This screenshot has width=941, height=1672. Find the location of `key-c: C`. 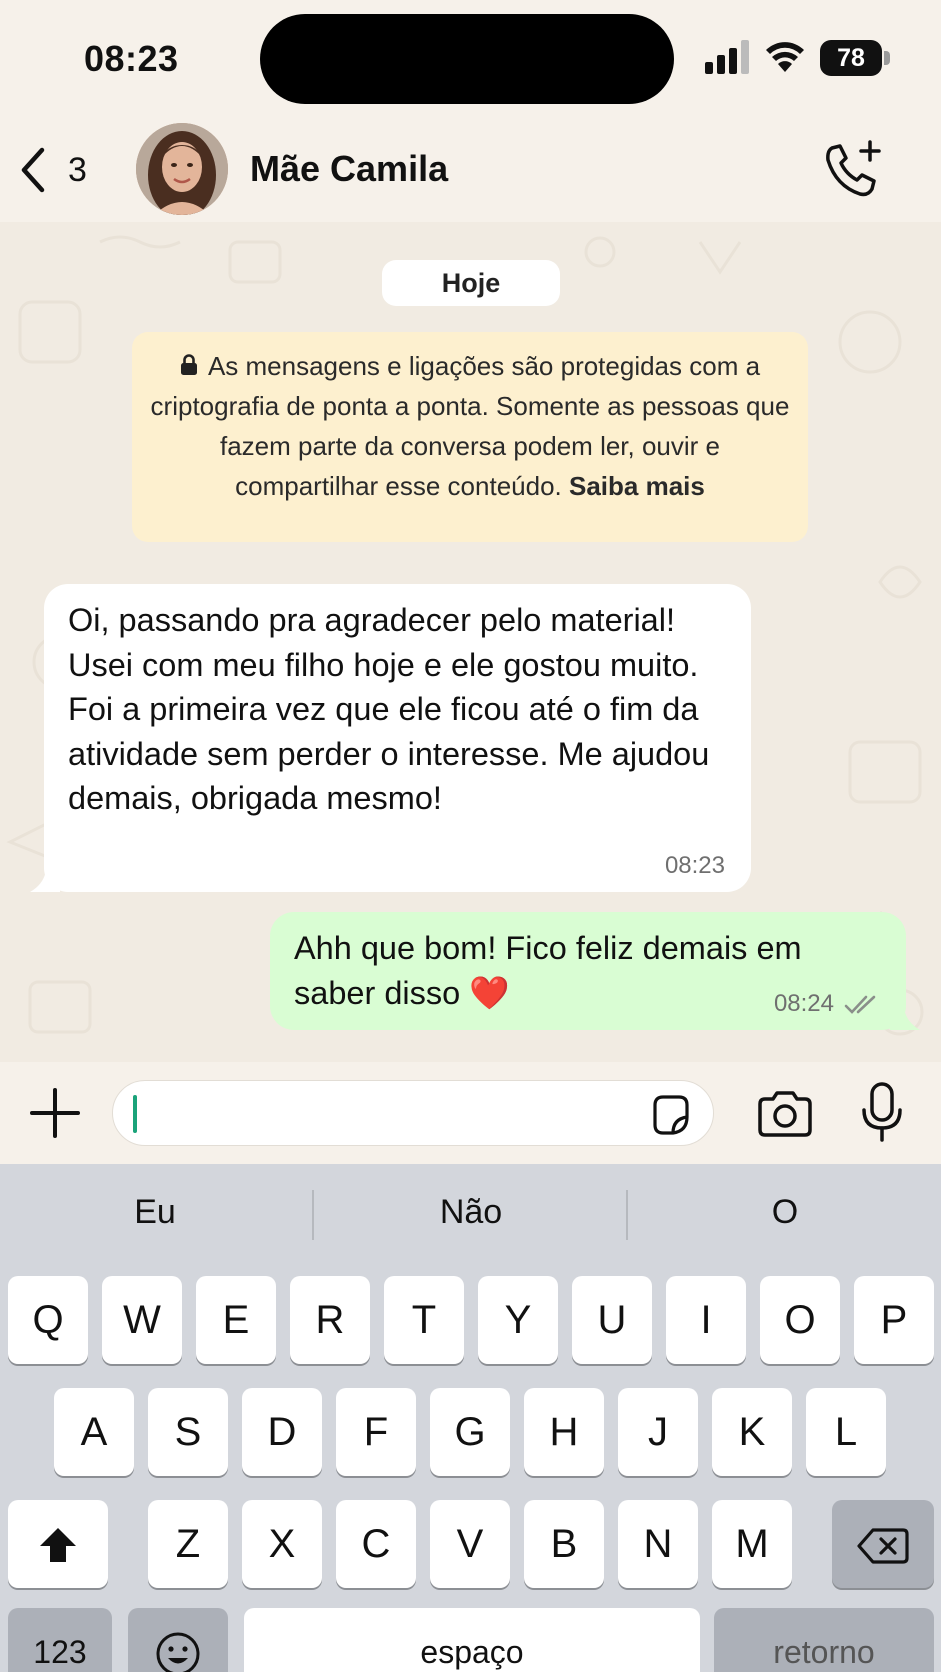

key-c: C is located at coordinates (376, 1544).